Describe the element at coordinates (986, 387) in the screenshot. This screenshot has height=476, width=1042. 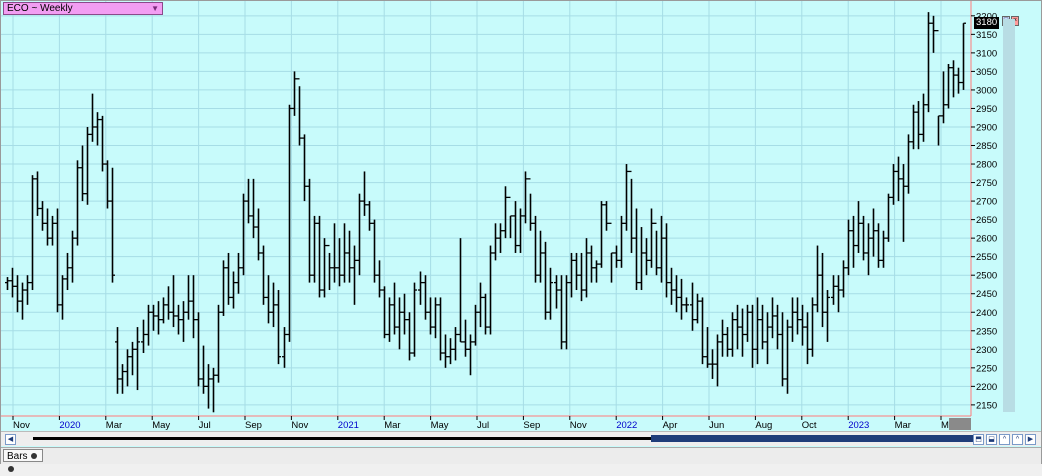
I see `y-tick-label: 2200` at that location.